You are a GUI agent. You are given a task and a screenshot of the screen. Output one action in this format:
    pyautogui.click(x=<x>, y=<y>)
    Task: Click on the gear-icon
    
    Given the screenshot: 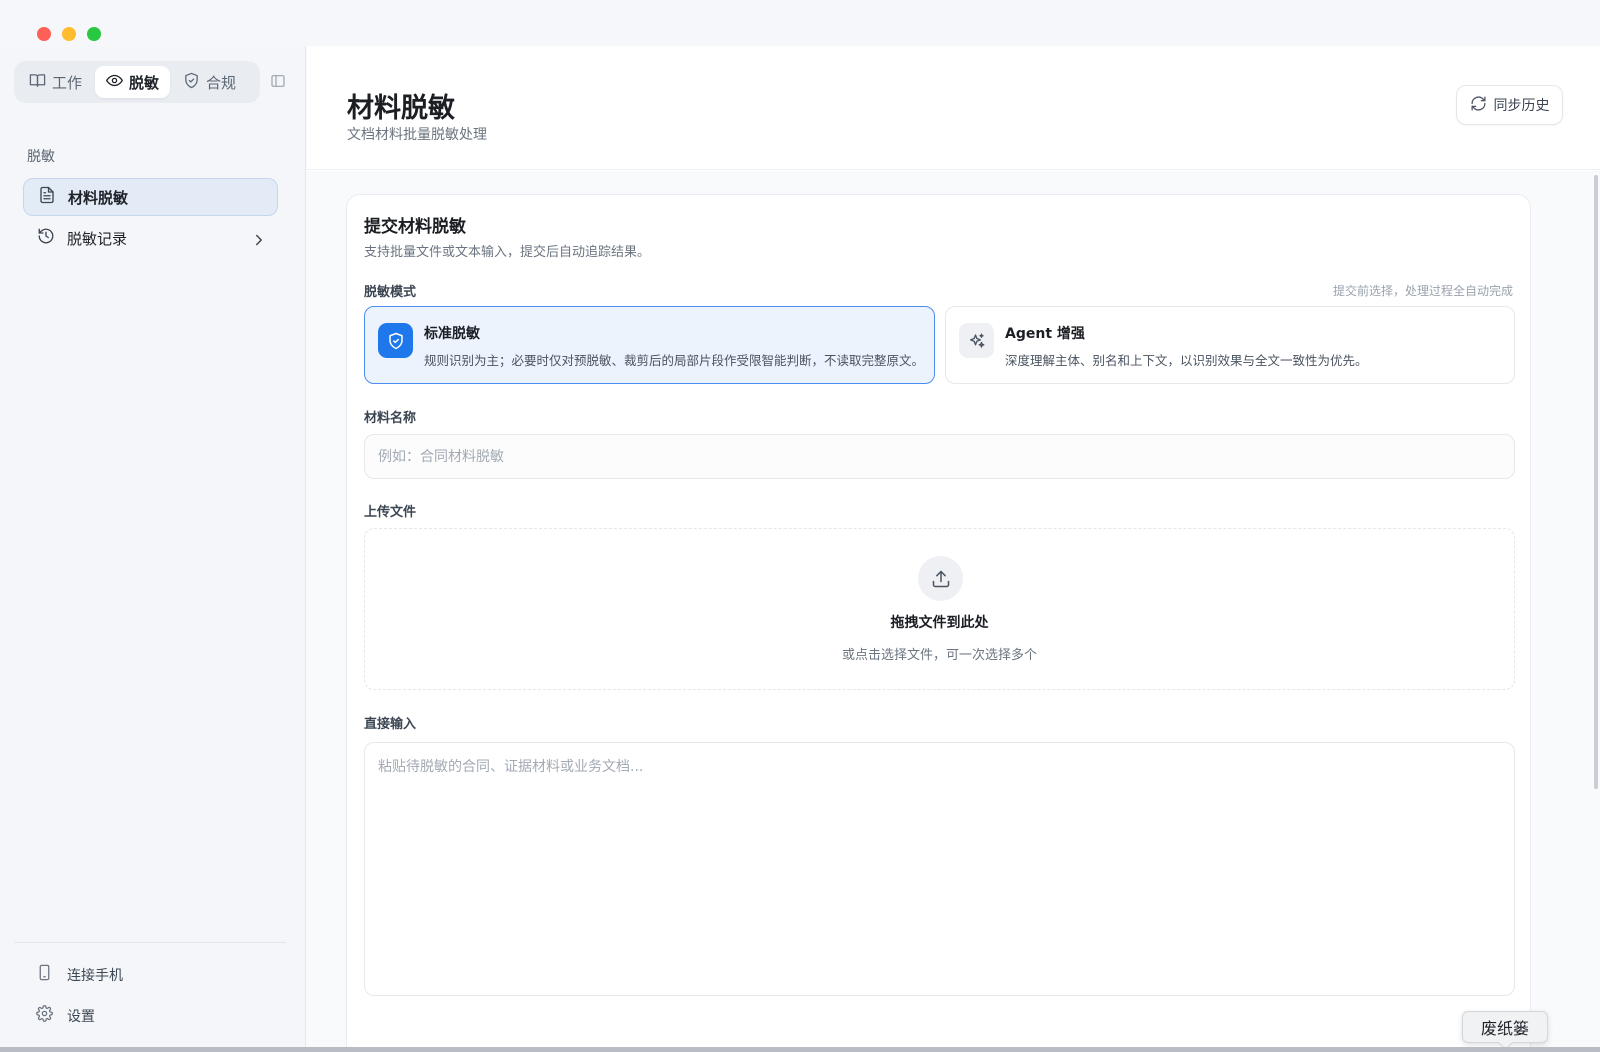 What is the action you would take?
    pyautogui.click(x=44, y=1015)
    